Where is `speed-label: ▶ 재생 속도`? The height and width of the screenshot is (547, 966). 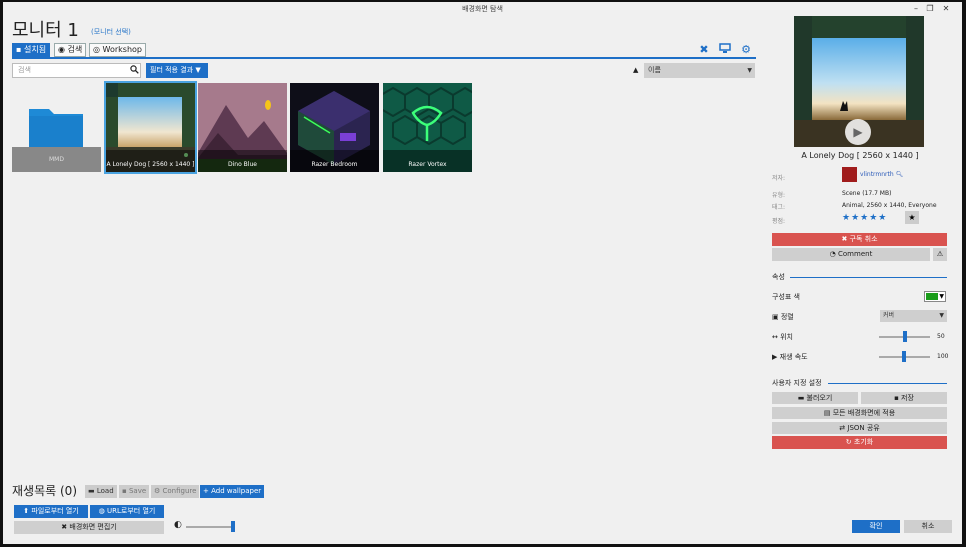 speed-label: ▶ 재생 속도 is located at coordinates (790, 357).